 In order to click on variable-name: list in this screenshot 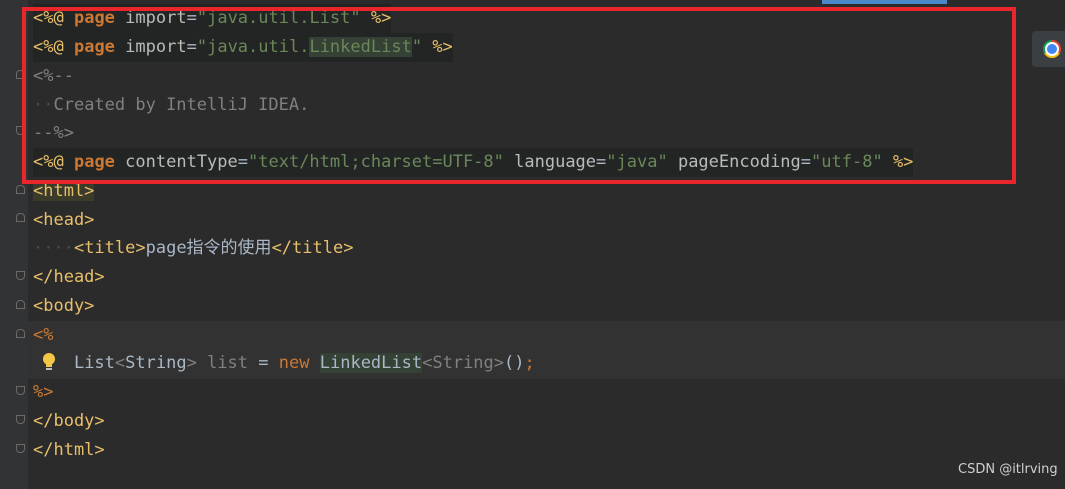, I will do `click(228, 363)`.